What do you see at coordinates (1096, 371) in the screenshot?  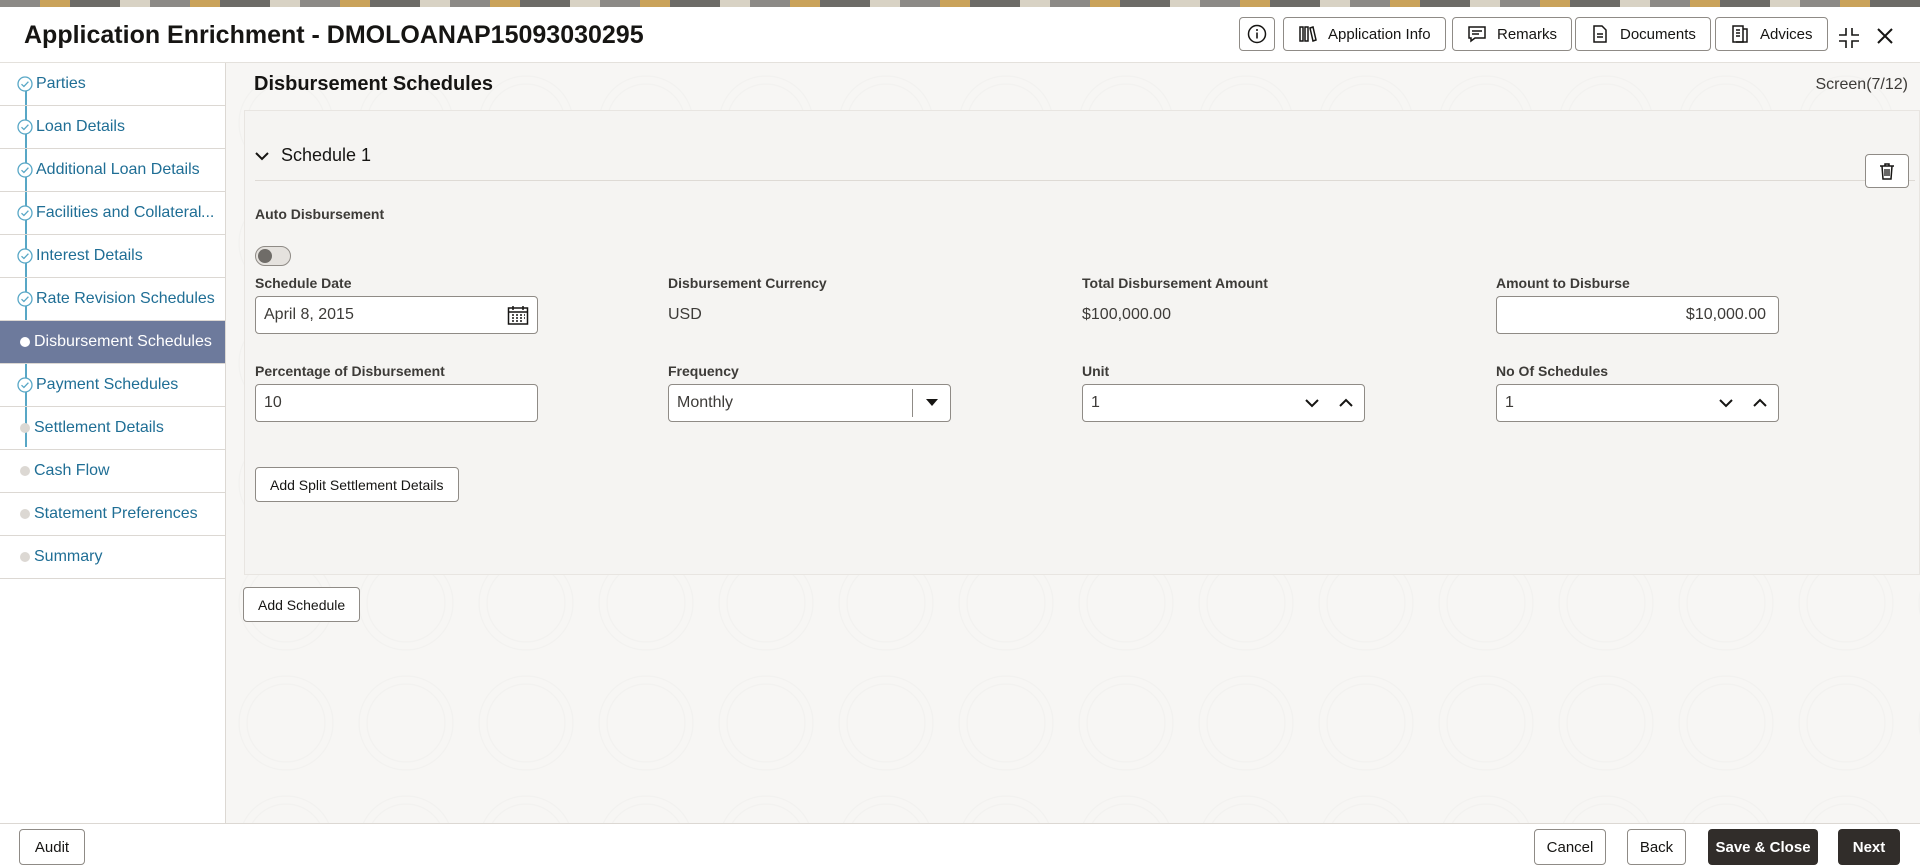 I see `unit-label: Unit` at bounding box center [1096, 371].